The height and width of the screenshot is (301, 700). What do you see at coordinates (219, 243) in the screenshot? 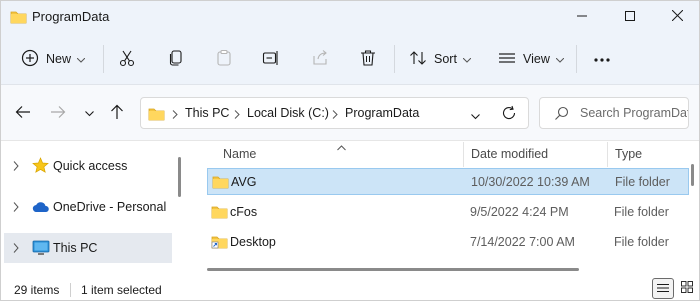
I see `shortcut-folder-icon` at bounding box center [219, 243].